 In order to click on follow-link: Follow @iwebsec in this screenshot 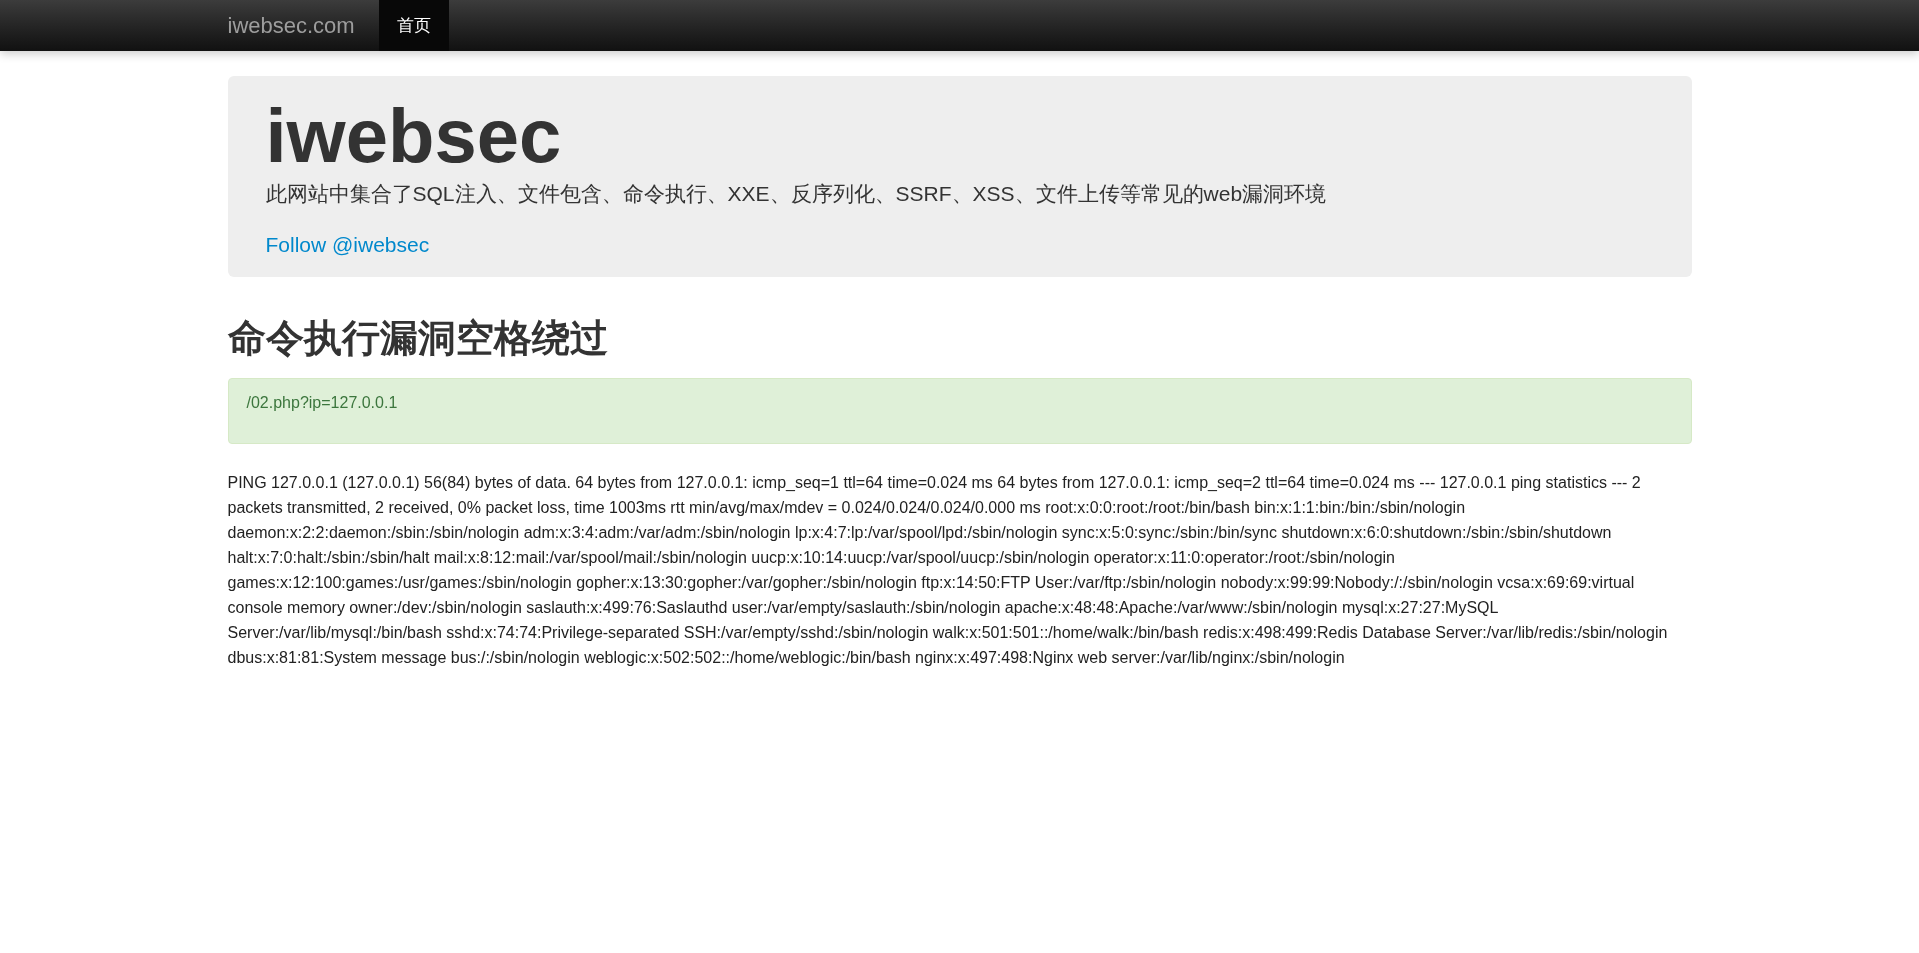, I will do `click(347, 245)`.